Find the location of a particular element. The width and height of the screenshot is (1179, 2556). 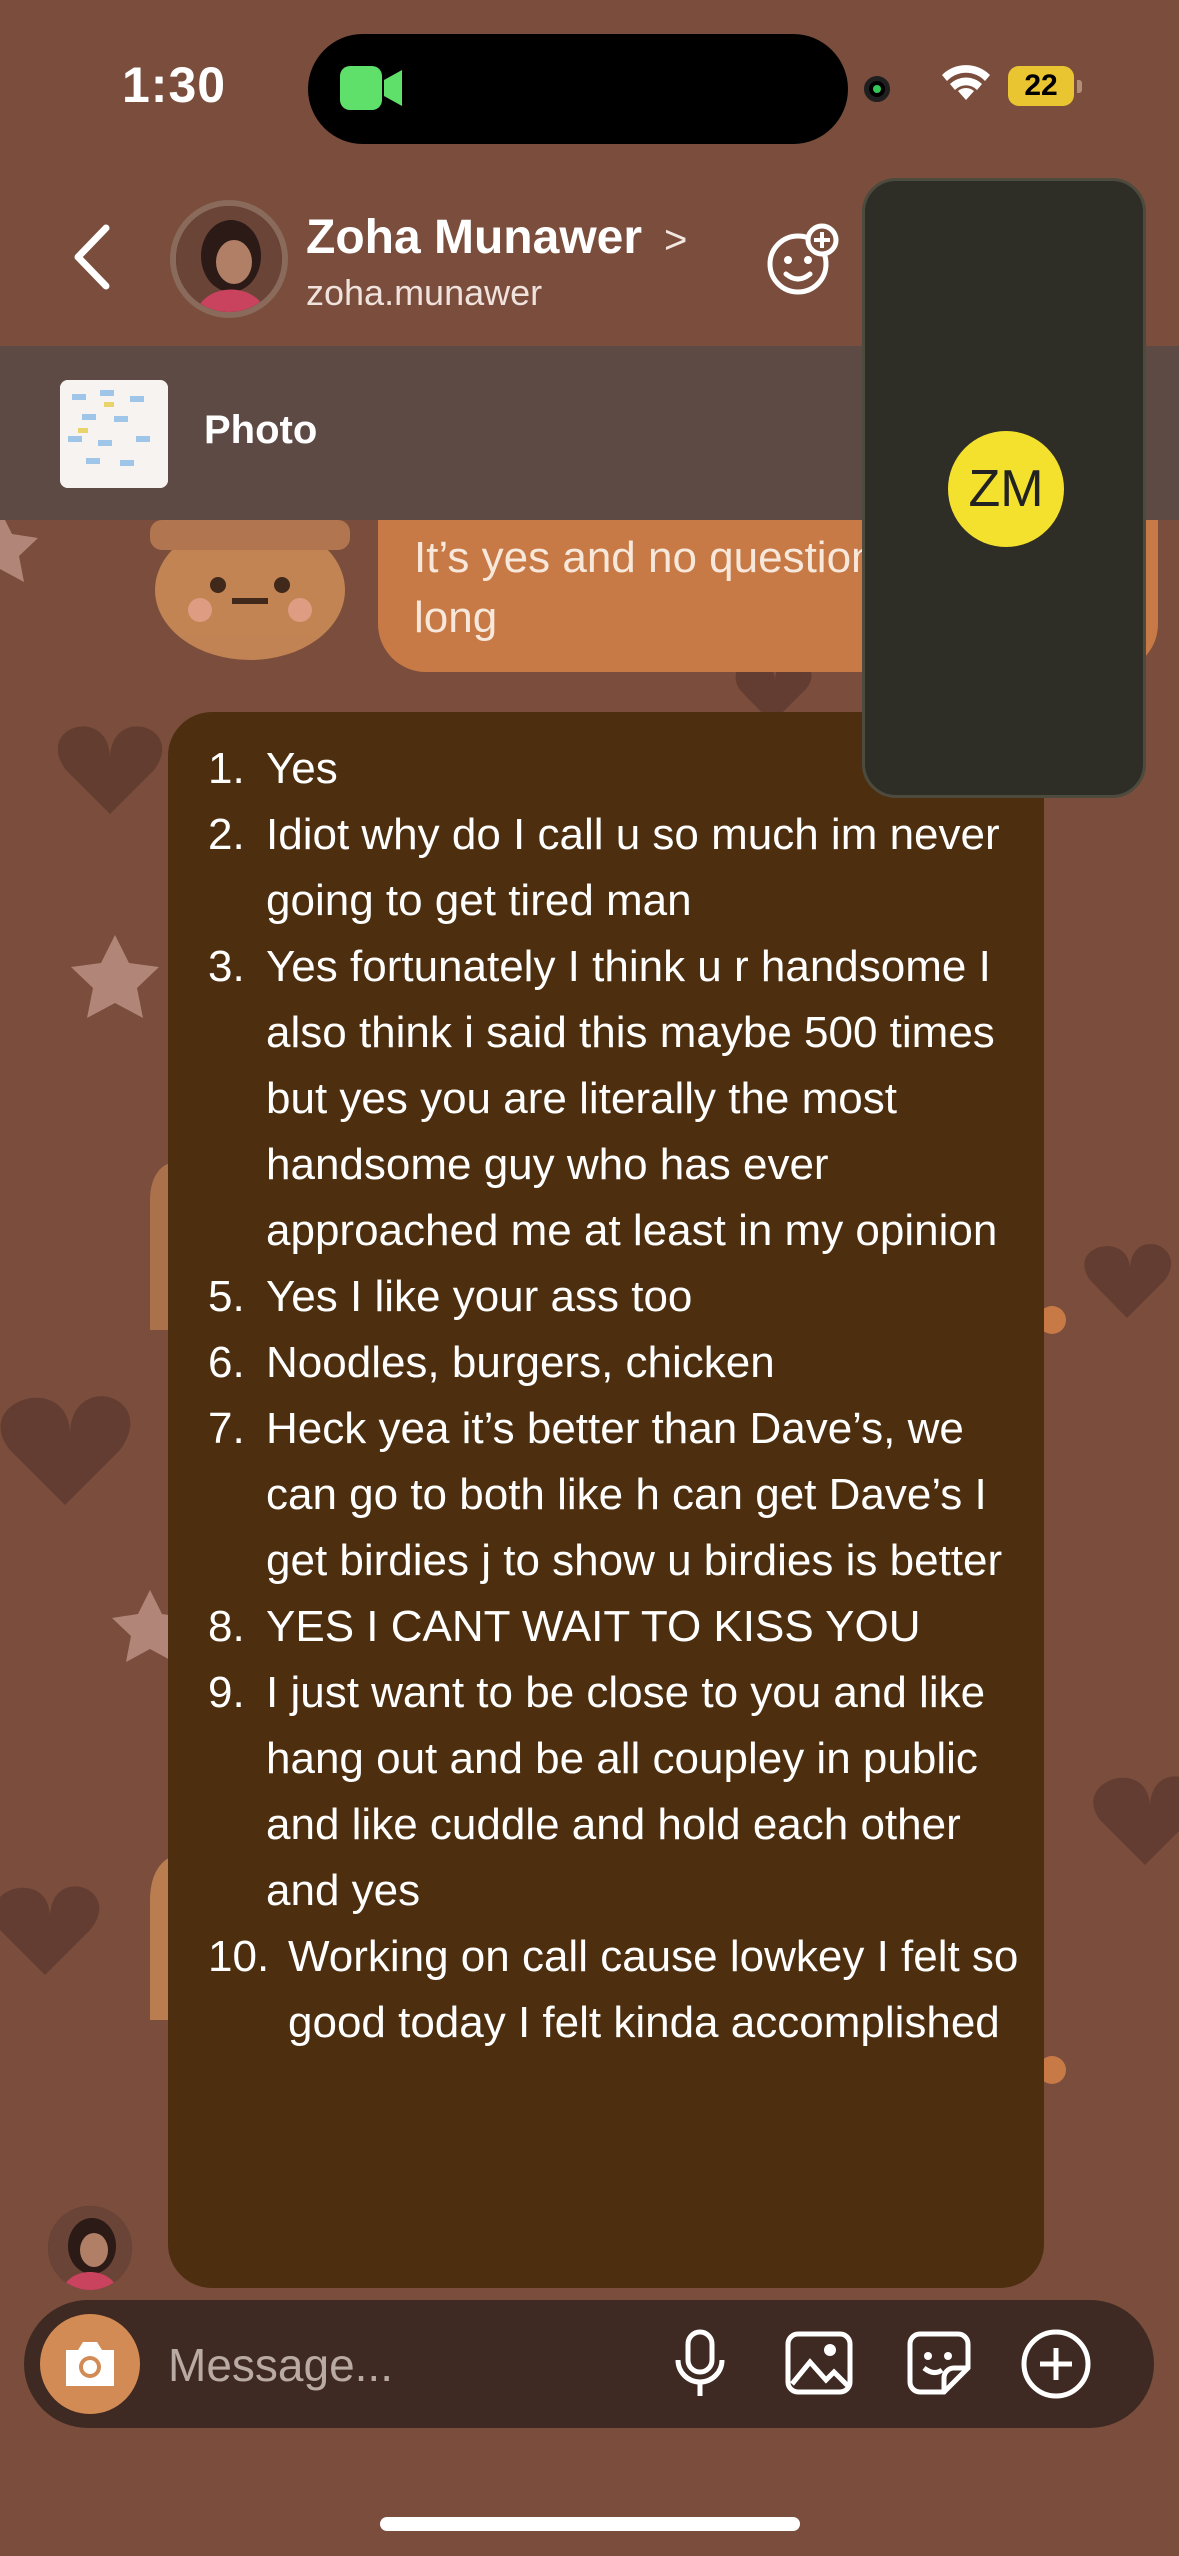

sender-avatar is located at coordinates (90, 2248).